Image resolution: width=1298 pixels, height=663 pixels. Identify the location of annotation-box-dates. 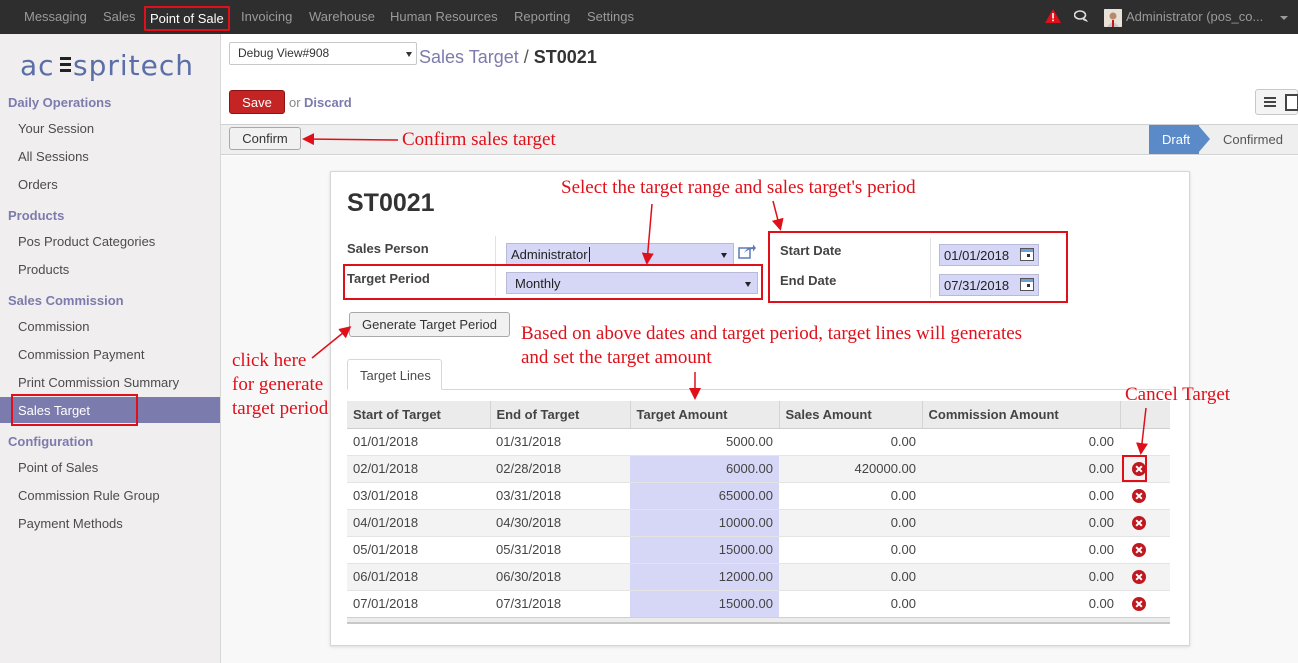
(918, 267).